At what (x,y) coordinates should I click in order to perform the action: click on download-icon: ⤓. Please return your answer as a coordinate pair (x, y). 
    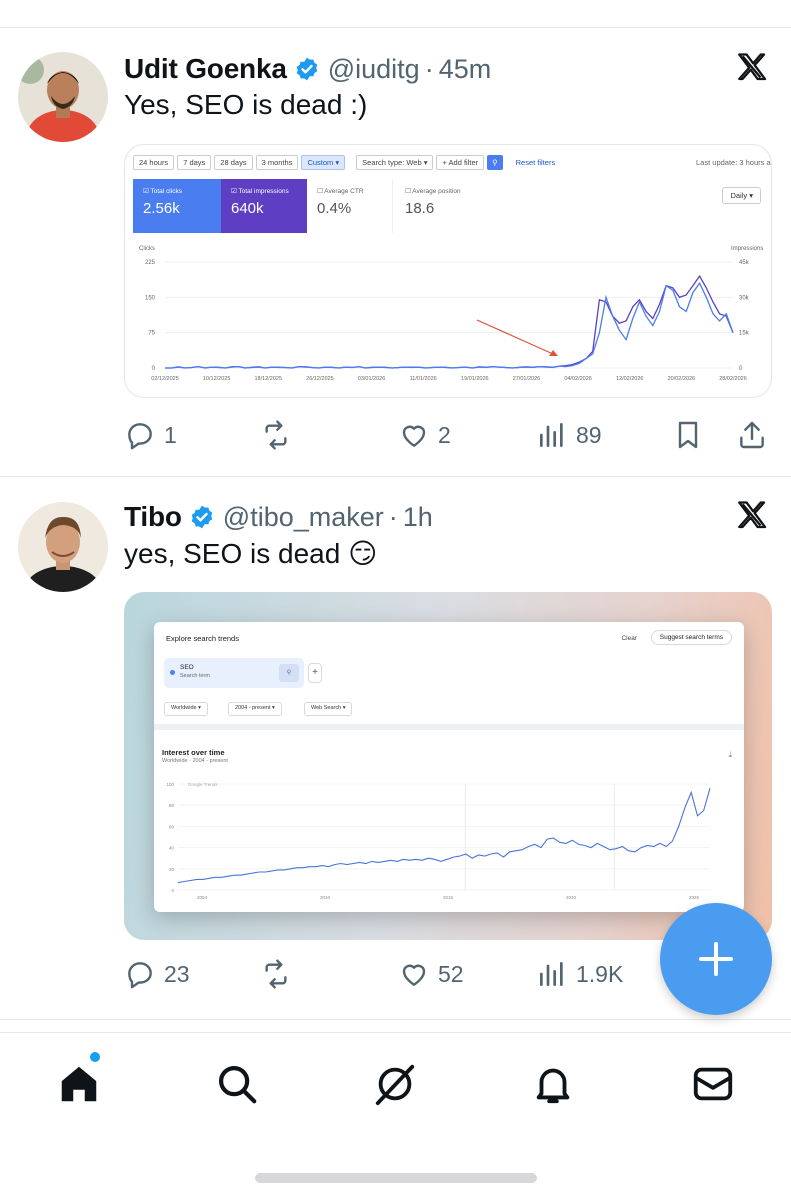
    Looking at the image, I should click on (730, 755).